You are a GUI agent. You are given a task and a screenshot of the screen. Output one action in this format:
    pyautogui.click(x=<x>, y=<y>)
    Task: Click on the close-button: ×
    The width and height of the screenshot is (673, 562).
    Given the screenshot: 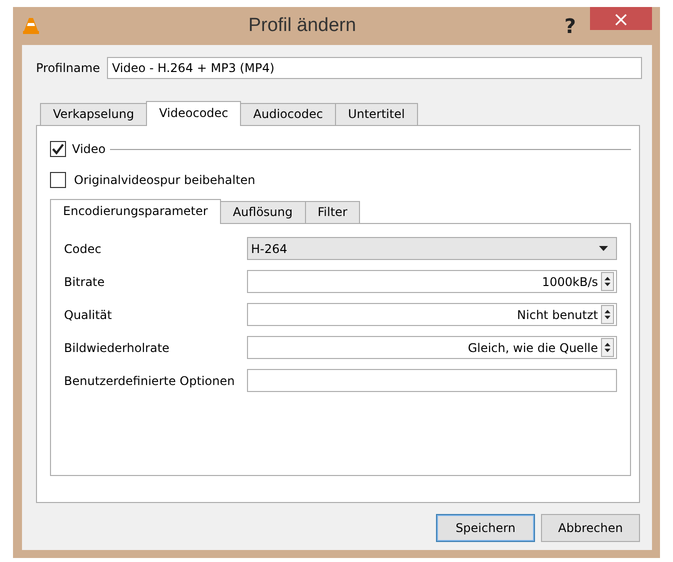 What is the action you would take?
    pyautogui.click(x=621, y=18)
    